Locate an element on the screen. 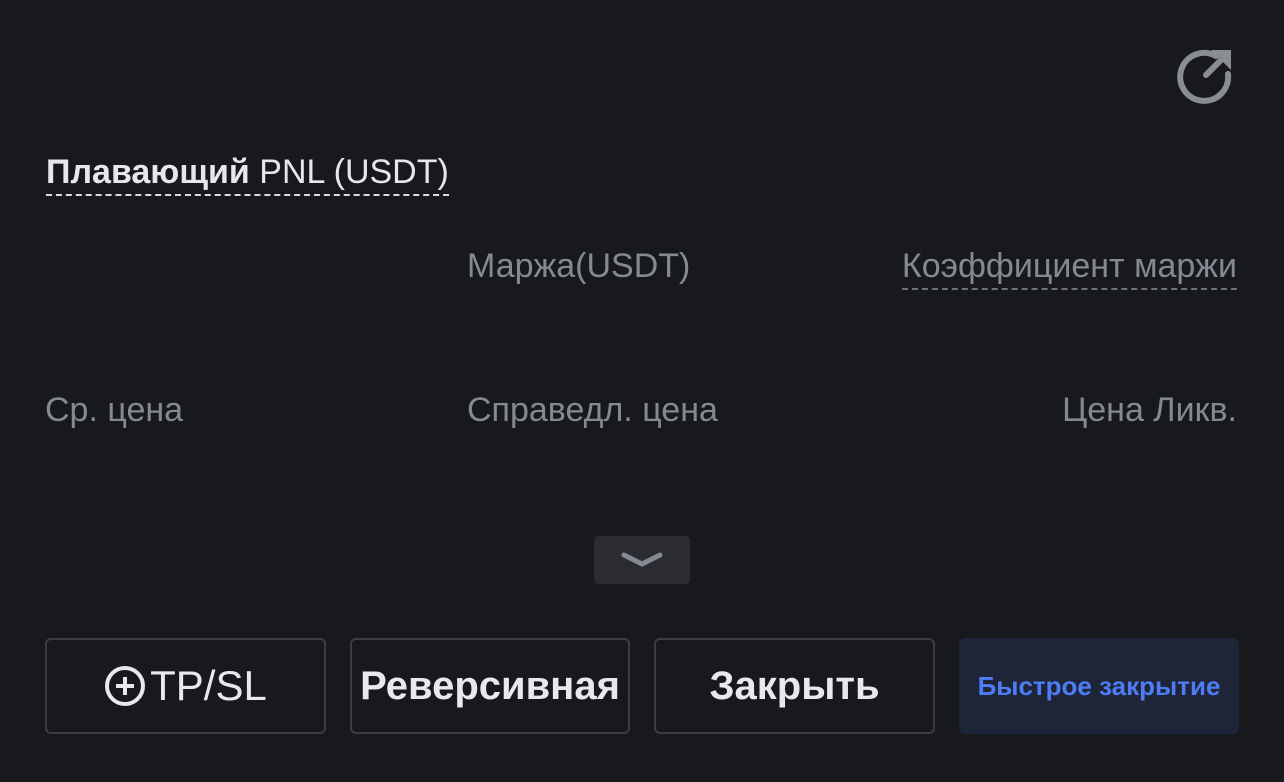  plus-circle-icon is located at coordinates (125, 686).